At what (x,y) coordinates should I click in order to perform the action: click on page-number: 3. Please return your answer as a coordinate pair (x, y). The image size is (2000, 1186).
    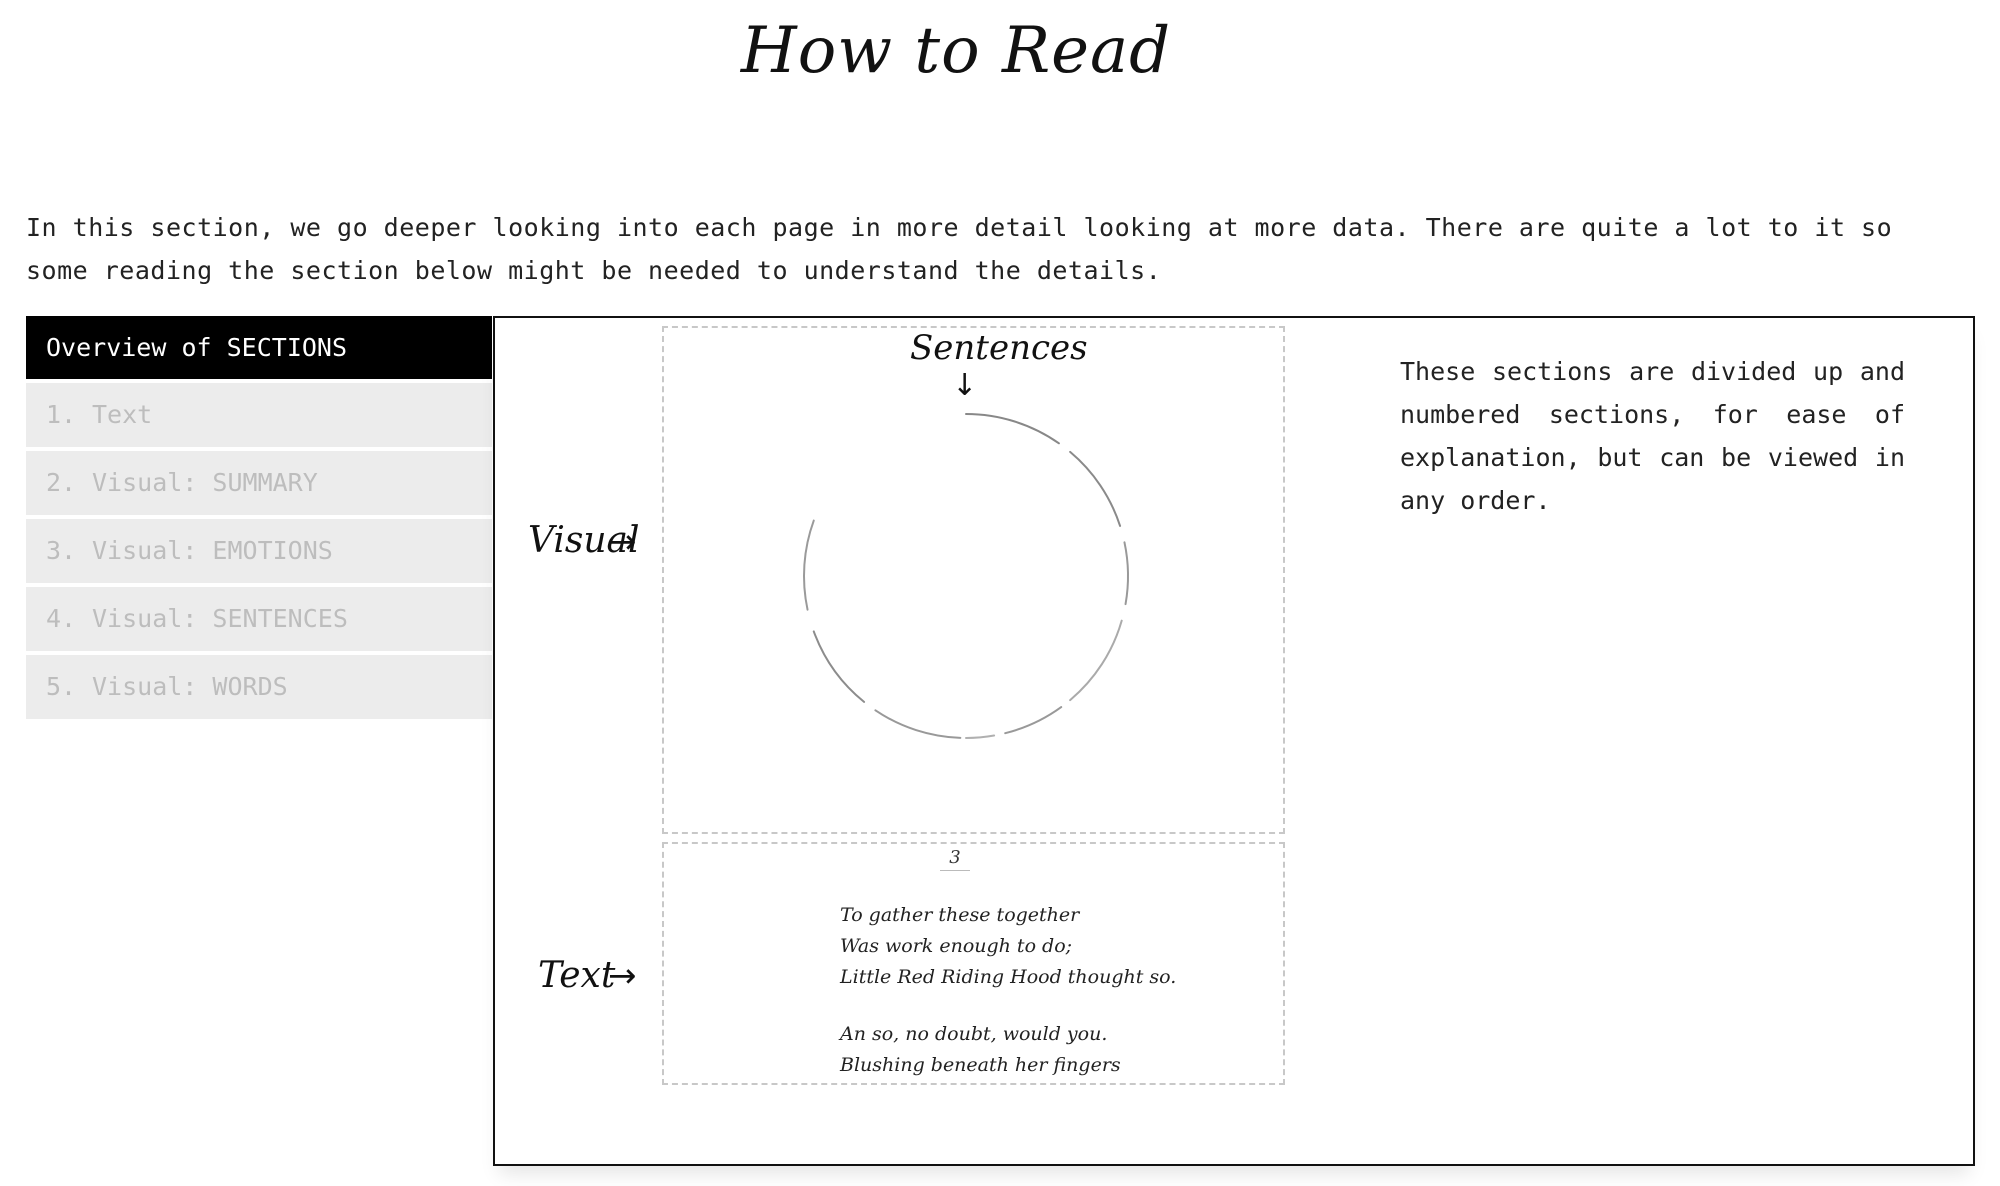
    Looking at the image, I should click on (955, 858).